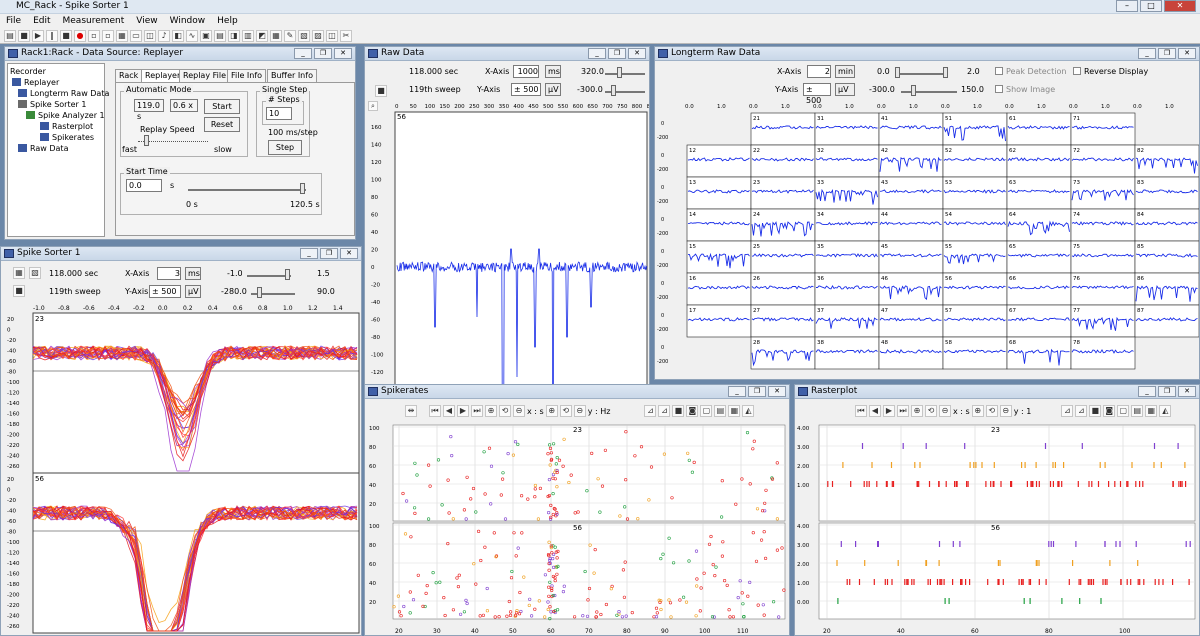 The height and width of the screenshot is (636, 1200). What do you see at coordinates (56, 104) in the screenshot?
I see `tree-item-spike-sorter: Spike Sorter 1` at bounding box center [56, 104].